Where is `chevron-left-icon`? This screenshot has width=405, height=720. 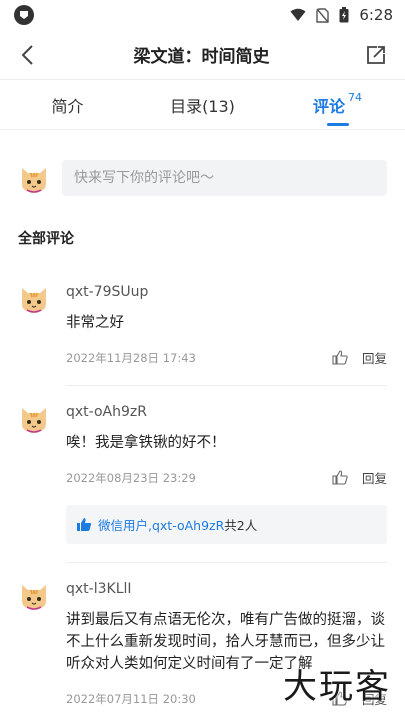
chevron-left-icon is located at coordinates (27, 54).